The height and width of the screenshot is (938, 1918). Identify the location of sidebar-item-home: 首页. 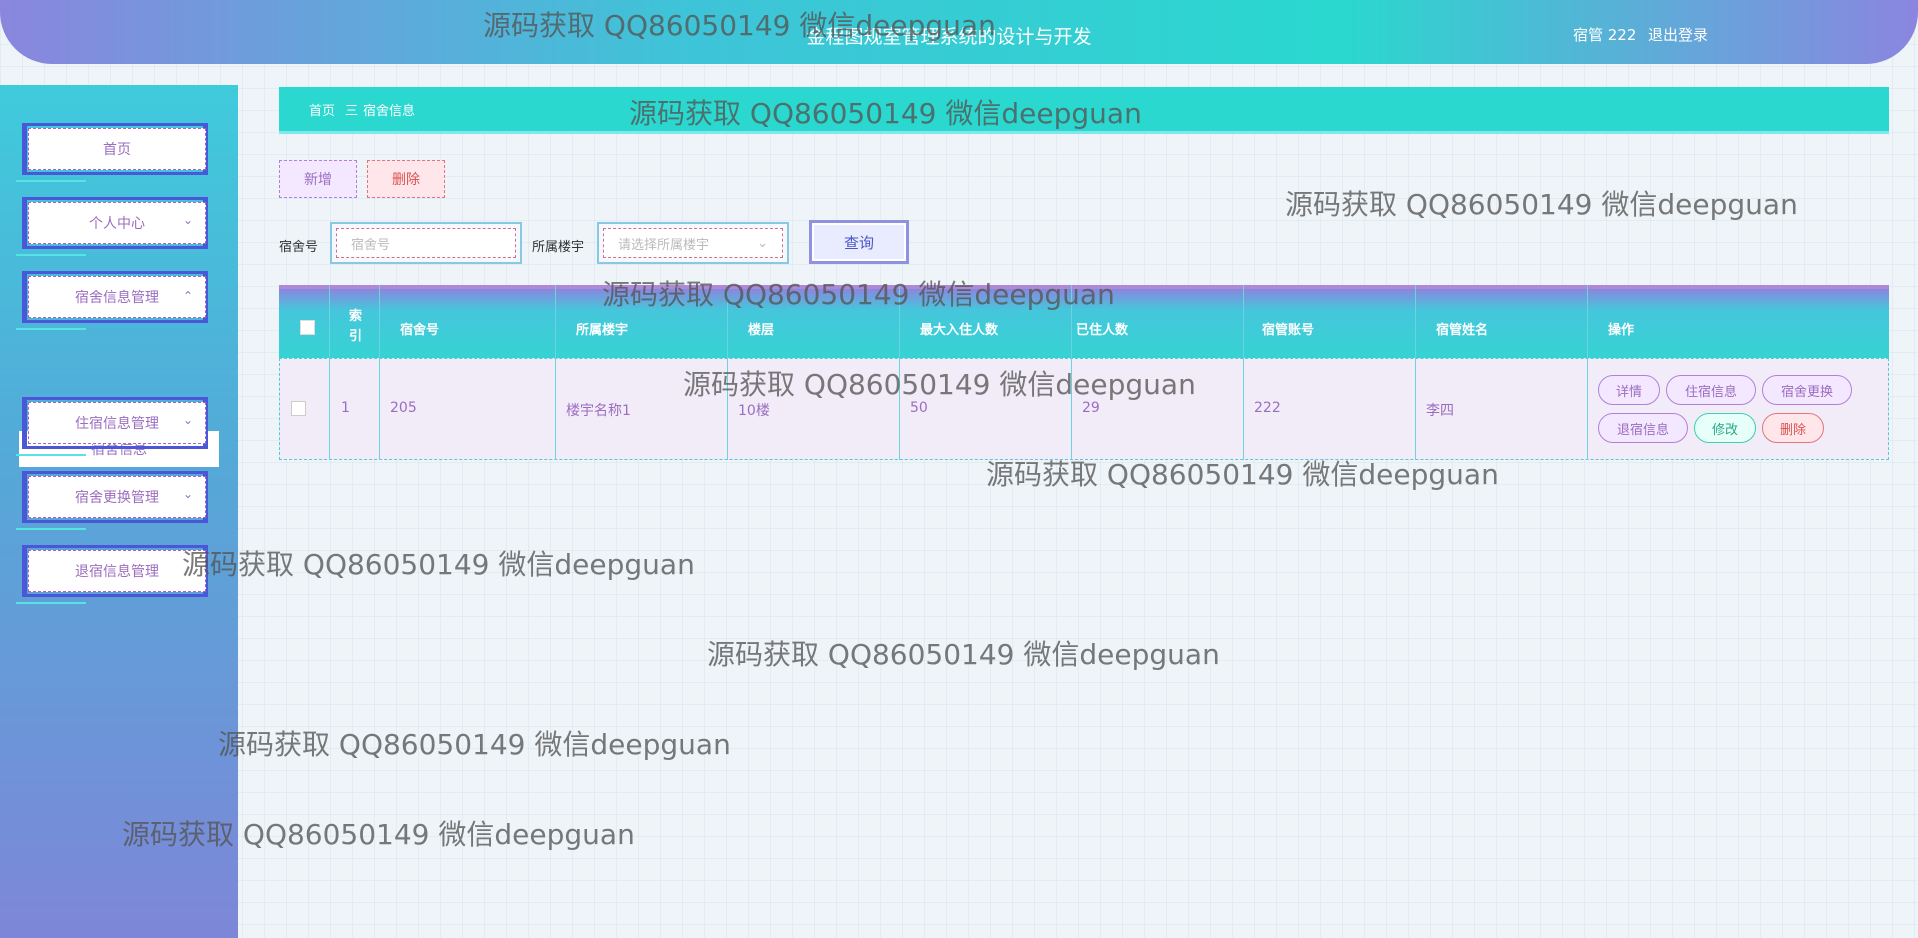
(115, 151).